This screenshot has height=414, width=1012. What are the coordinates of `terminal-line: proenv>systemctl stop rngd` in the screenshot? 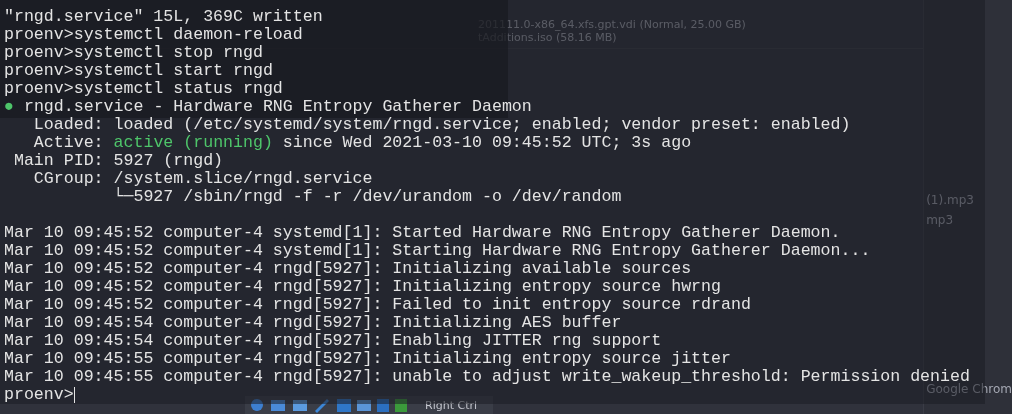 It's located at (133, 53).